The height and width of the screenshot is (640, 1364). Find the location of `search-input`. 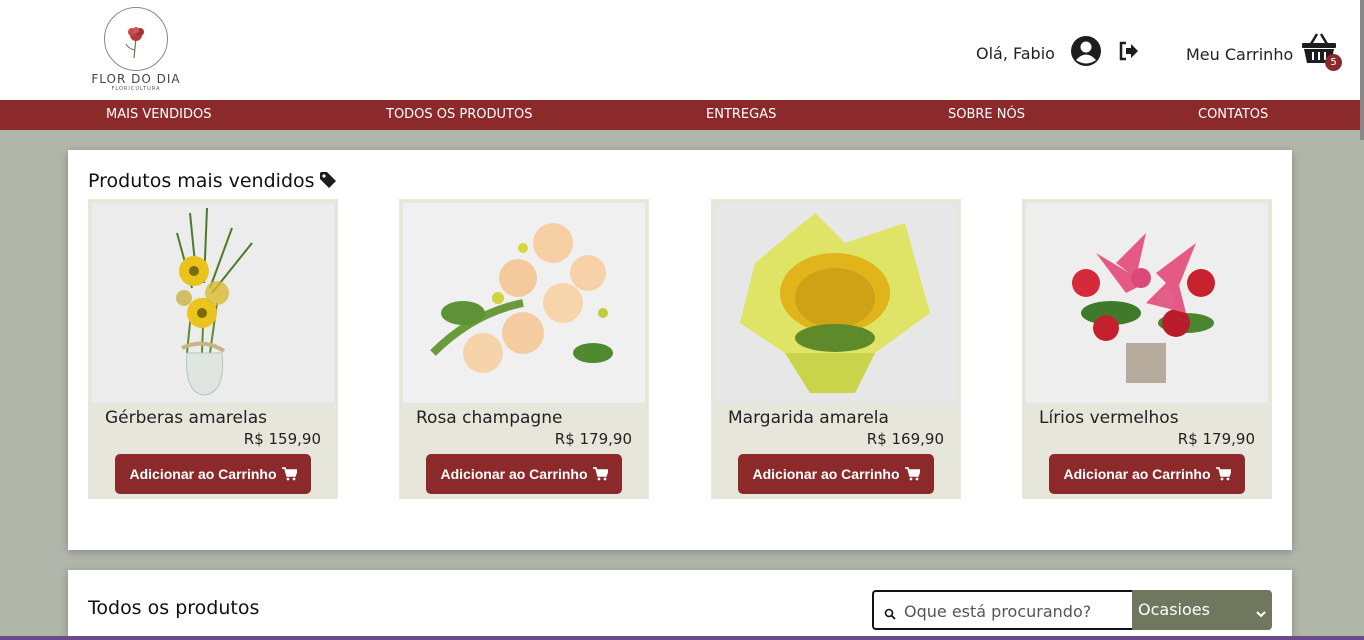

search-input is located at coordinates (1014, 611).